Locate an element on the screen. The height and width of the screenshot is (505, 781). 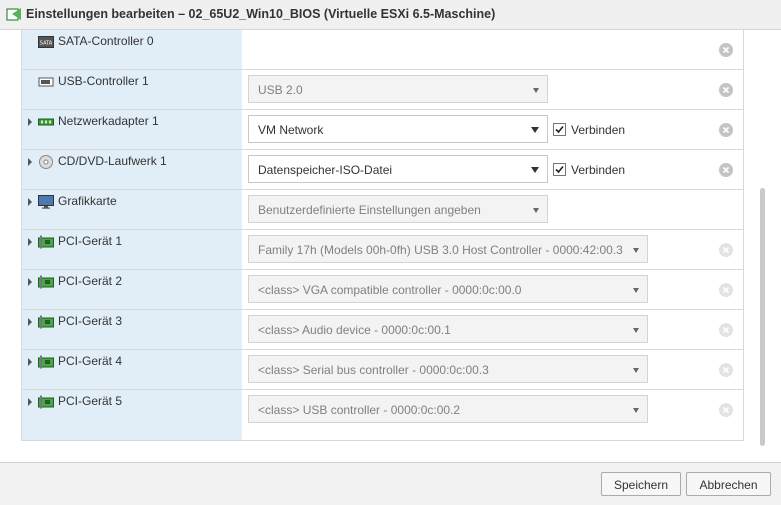
usb-icon is located at coordinates (46, 82).